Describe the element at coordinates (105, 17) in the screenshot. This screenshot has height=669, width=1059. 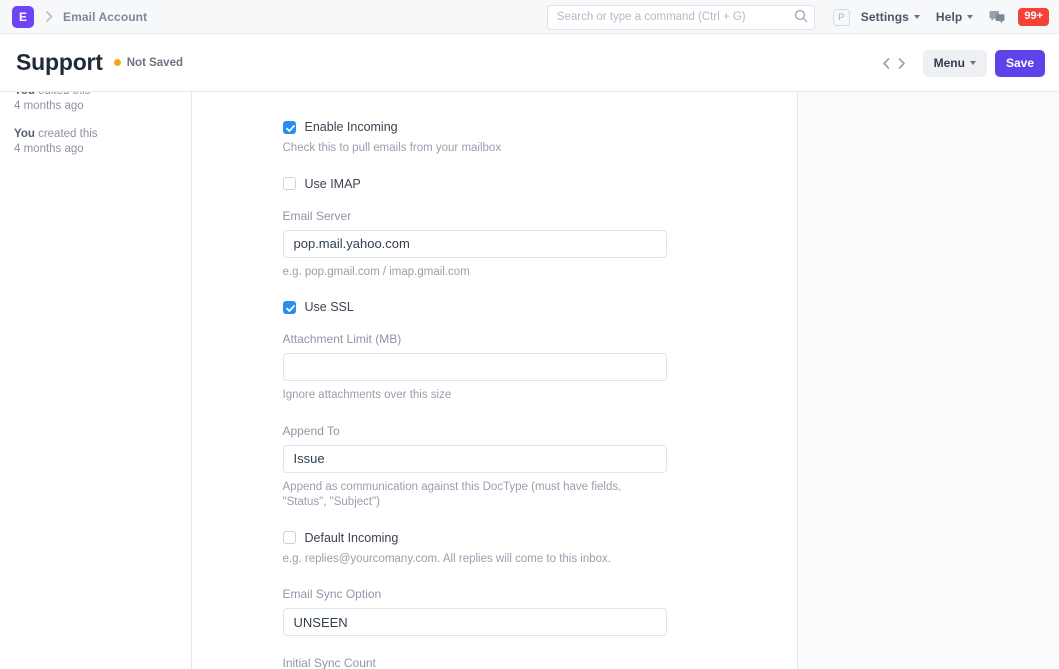
I see `breadcrumb-email-account: Email Account` at that location.